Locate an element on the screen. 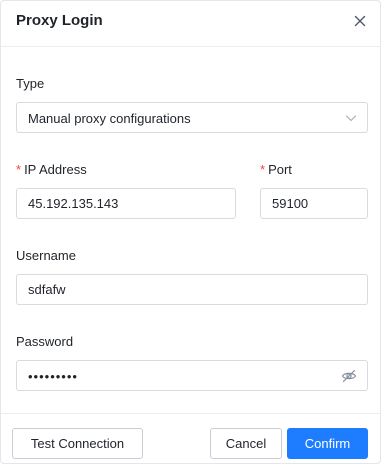 This screenshot has height=464, width=381. eye-off-icon is located at coordinates (349, 376).